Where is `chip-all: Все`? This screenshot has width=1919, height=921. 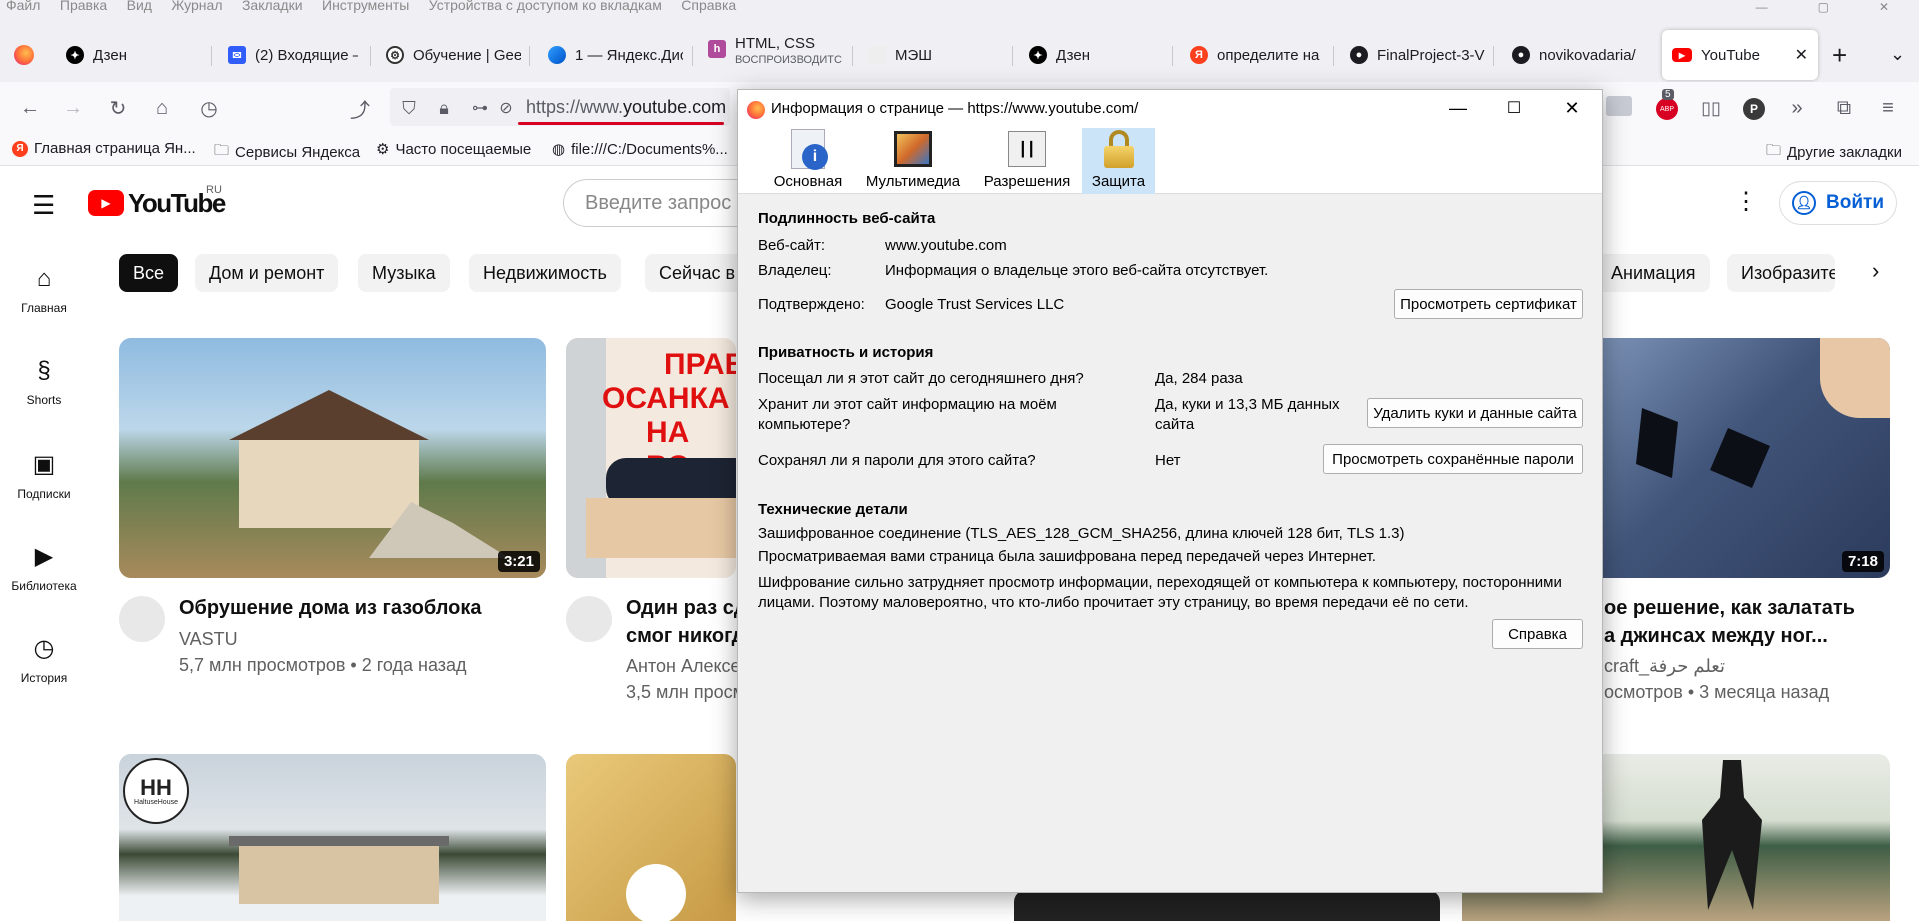
chip-all: Все is located at coordinates (149, 273).